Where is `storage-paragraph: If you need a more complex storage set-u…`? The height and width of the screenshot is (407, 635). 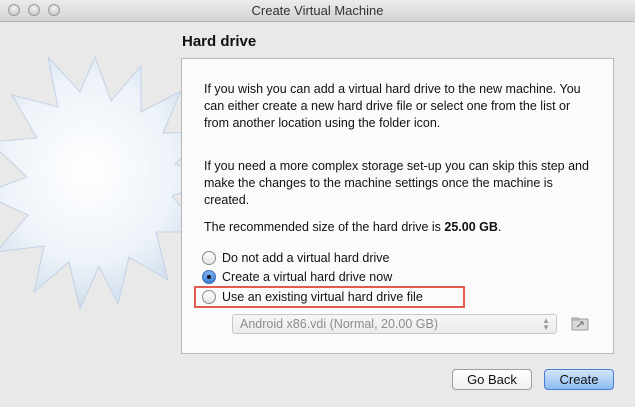 storage-paragraph: If you need a more complex storage set-u… is located at coordinates (396, 183).